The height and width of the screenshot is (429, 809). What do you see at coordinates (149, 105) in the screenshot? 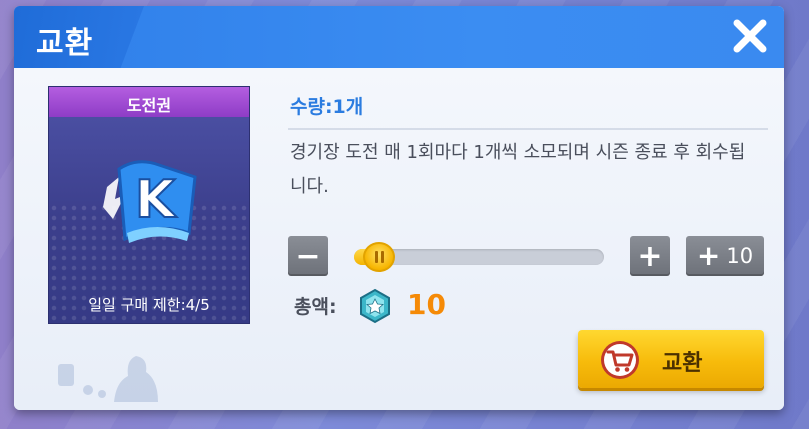
I see `item-name: 도전권` at bounding box center [149, 105].